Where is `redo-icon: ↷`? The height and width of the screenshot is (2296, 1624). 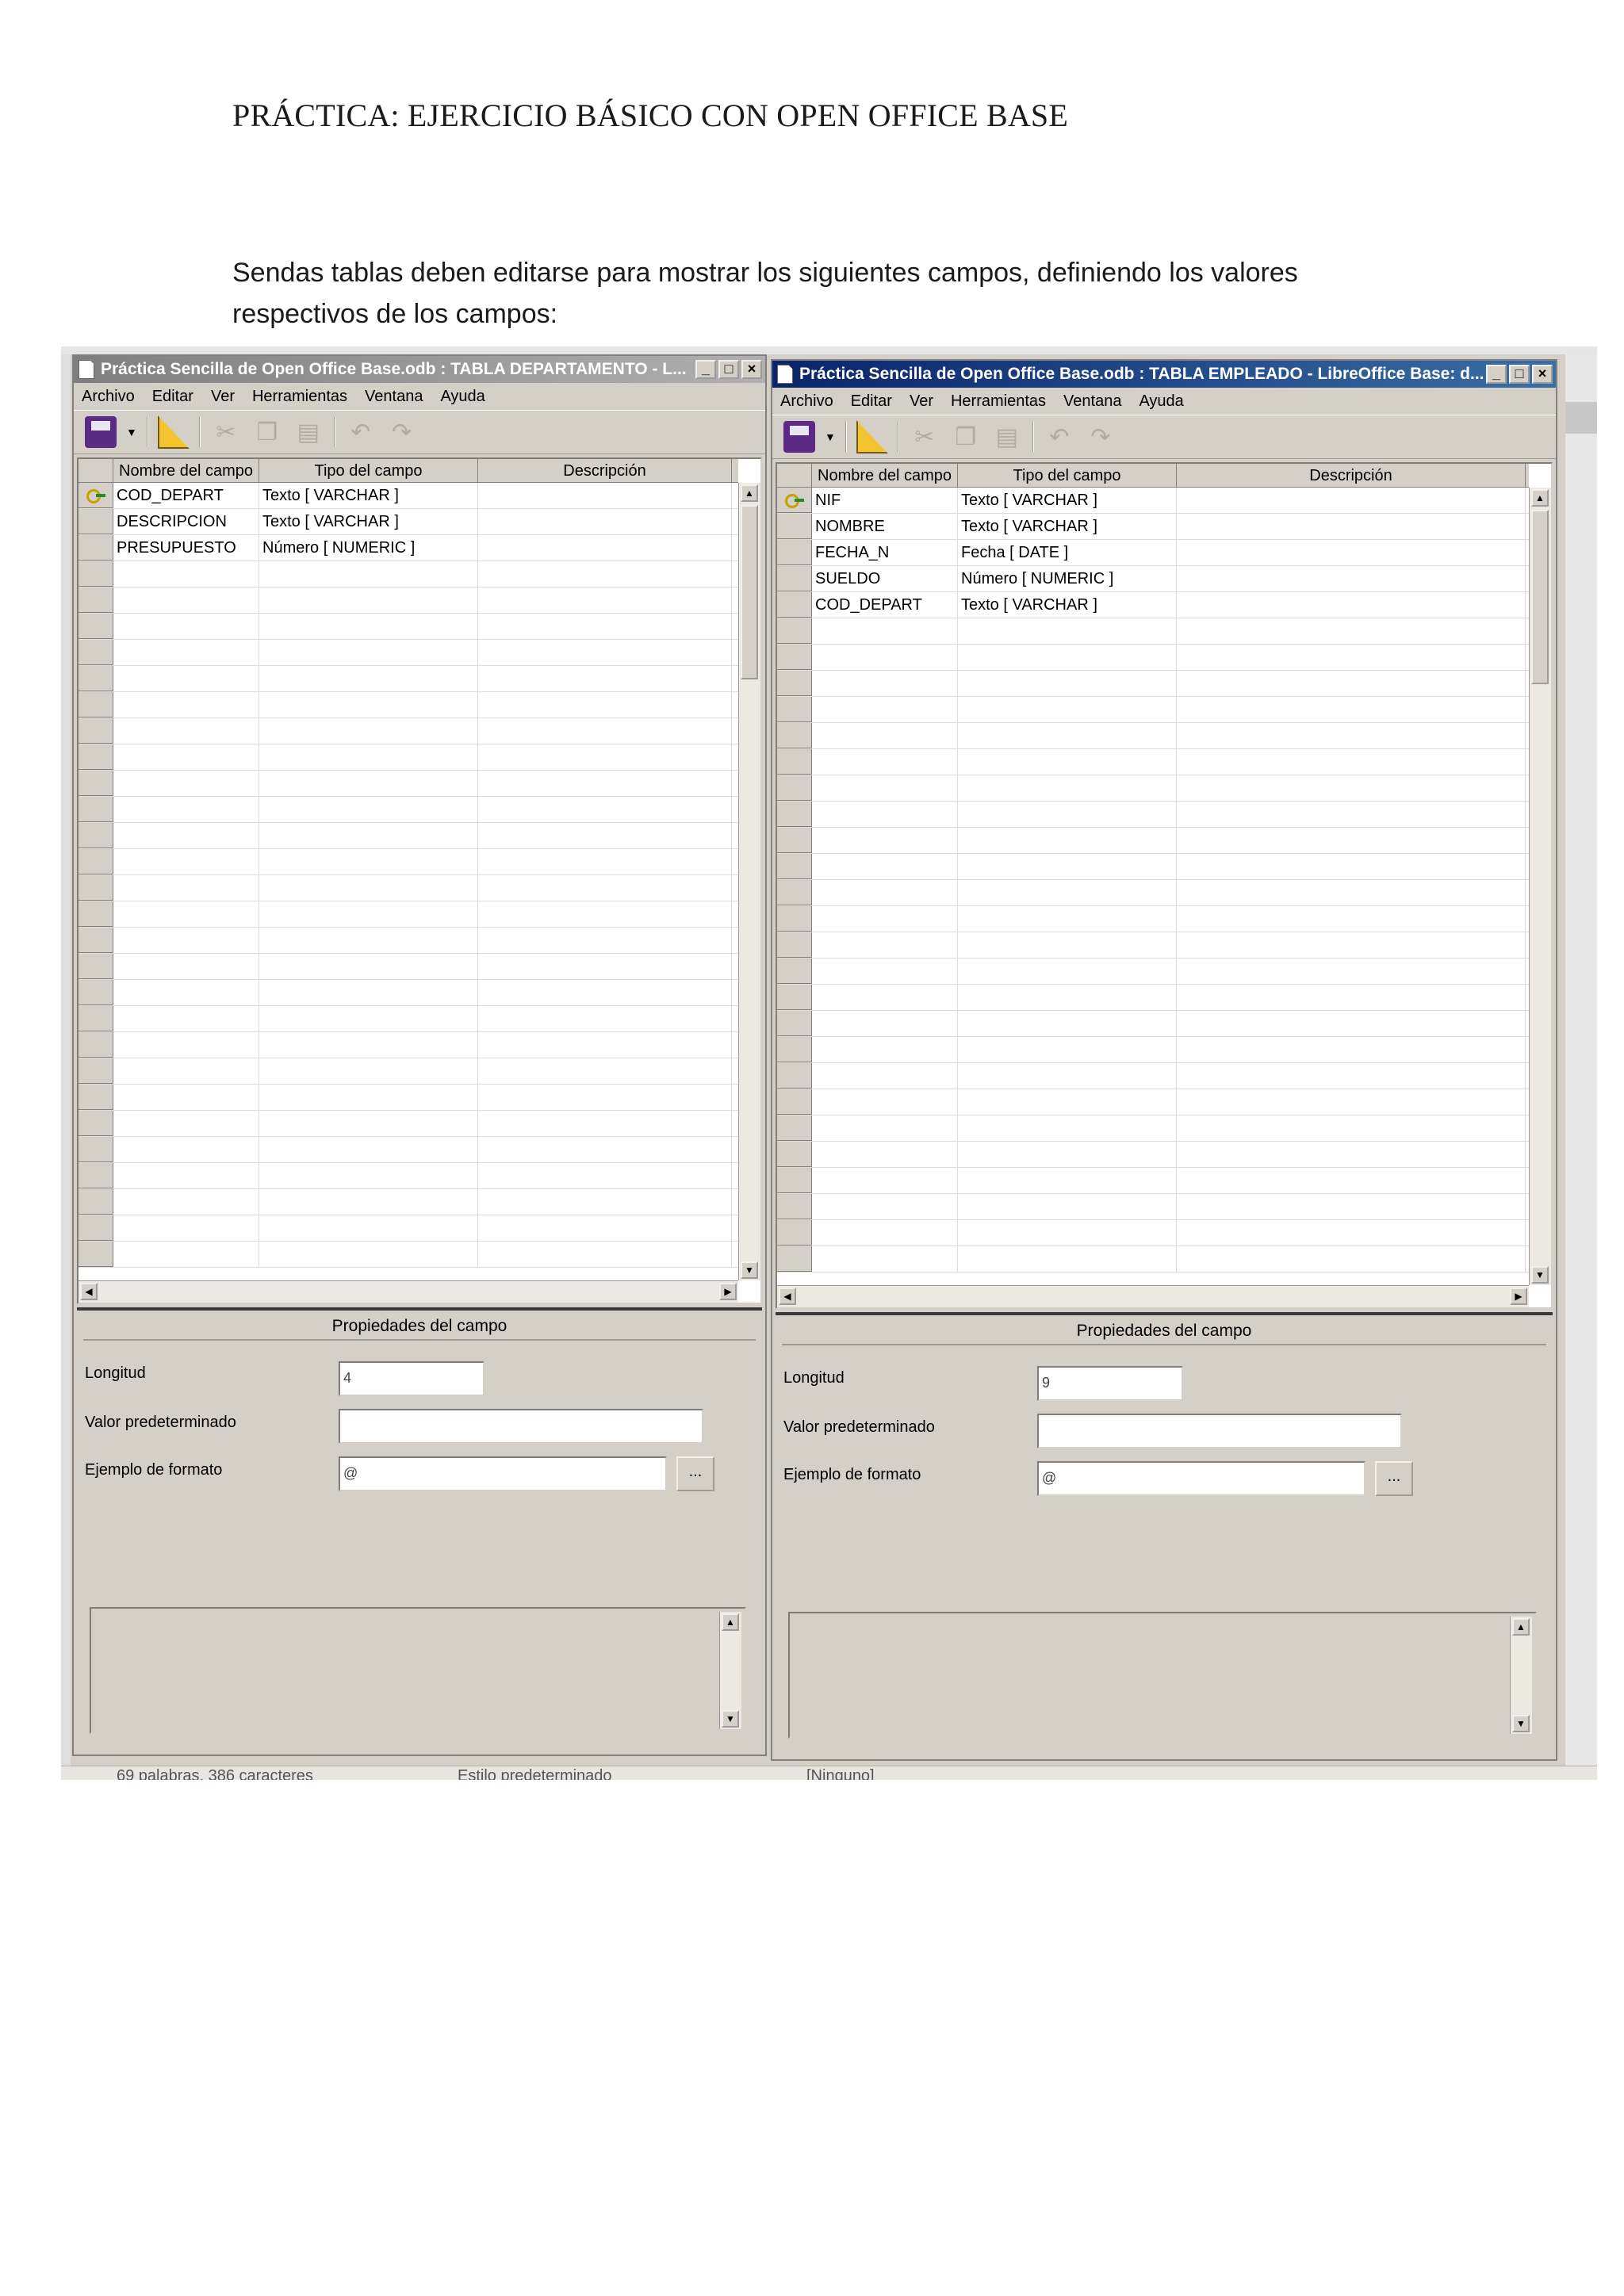
redo-icon: ↷ is located at coordinates (402, 432).